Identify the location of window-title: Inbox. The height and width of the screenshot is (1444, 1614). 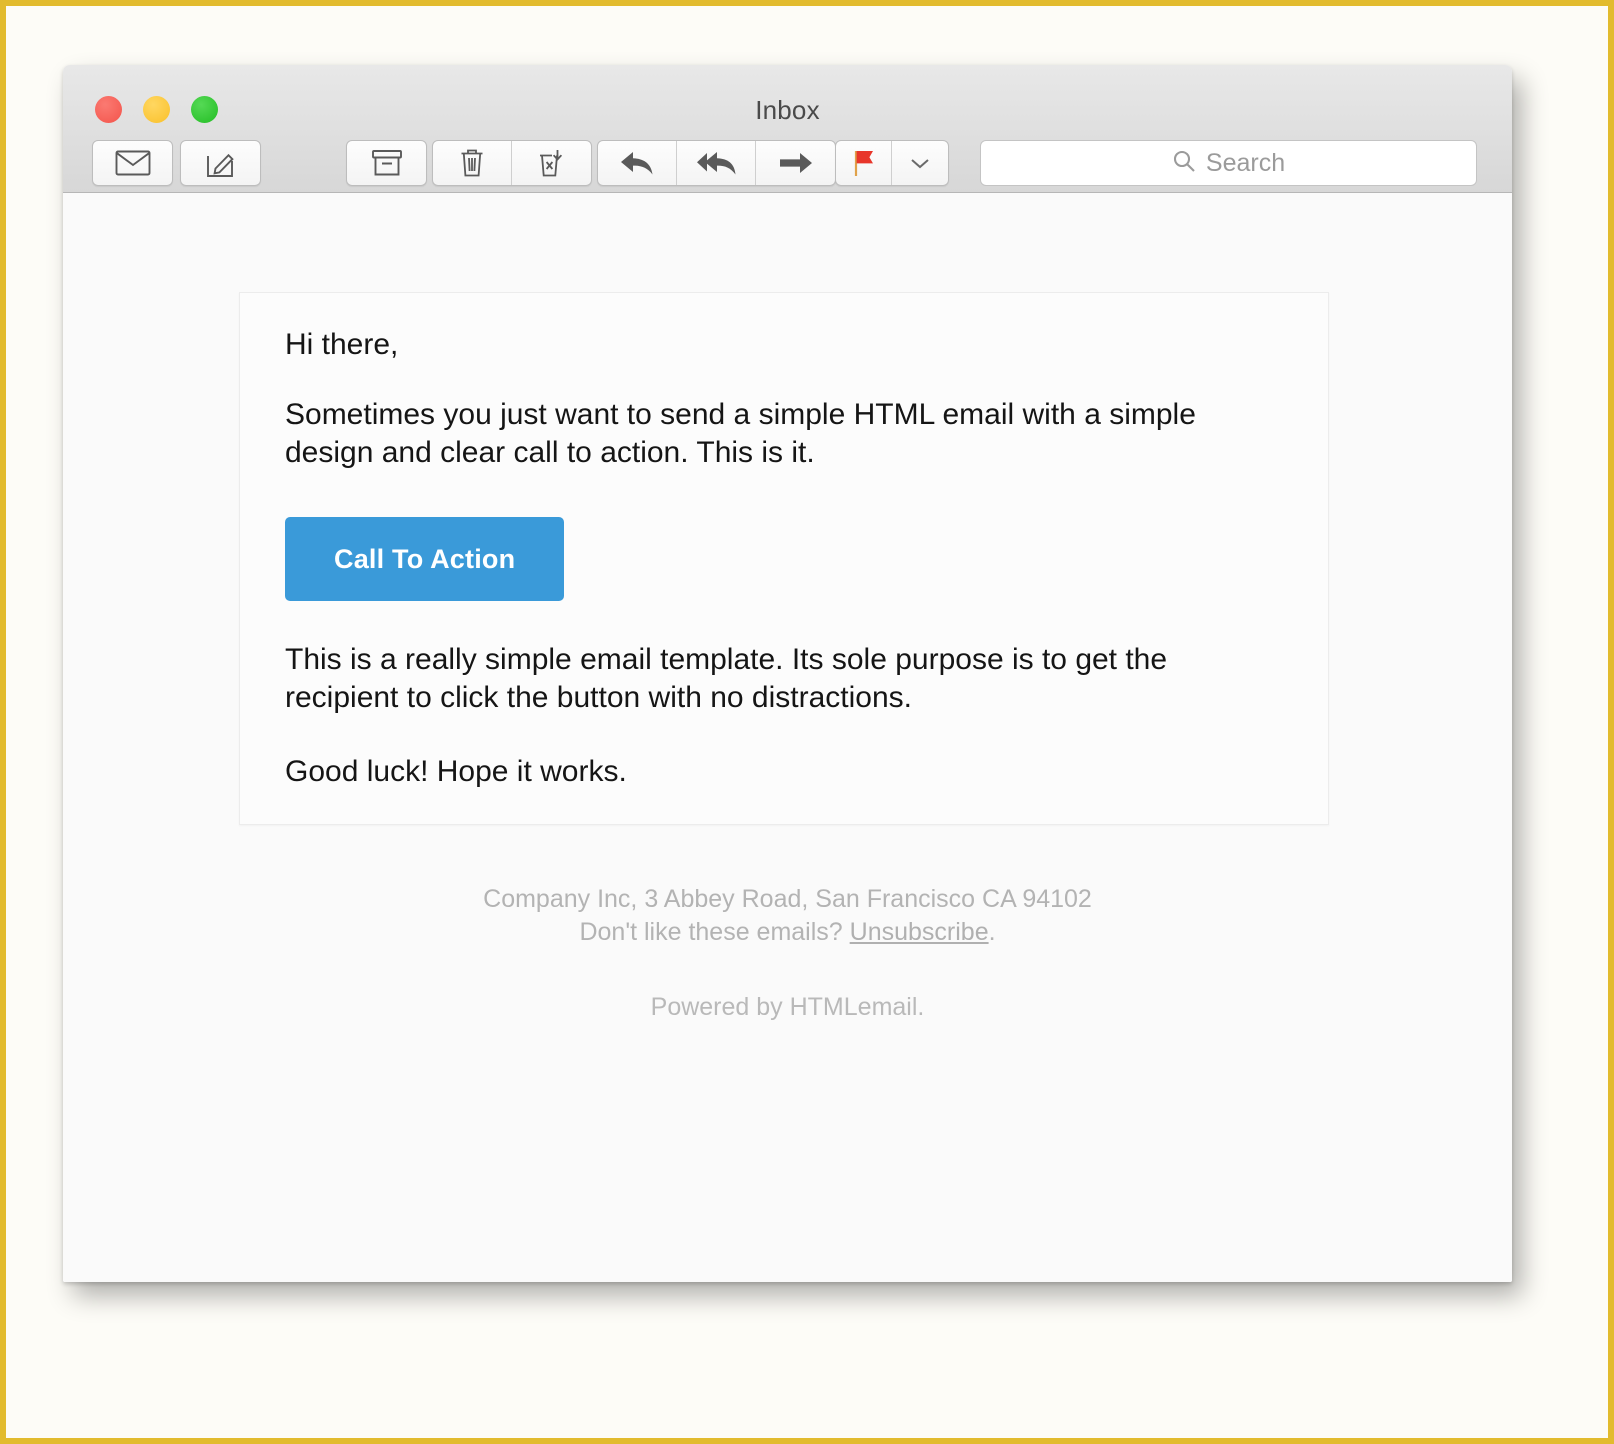
(787, 110).